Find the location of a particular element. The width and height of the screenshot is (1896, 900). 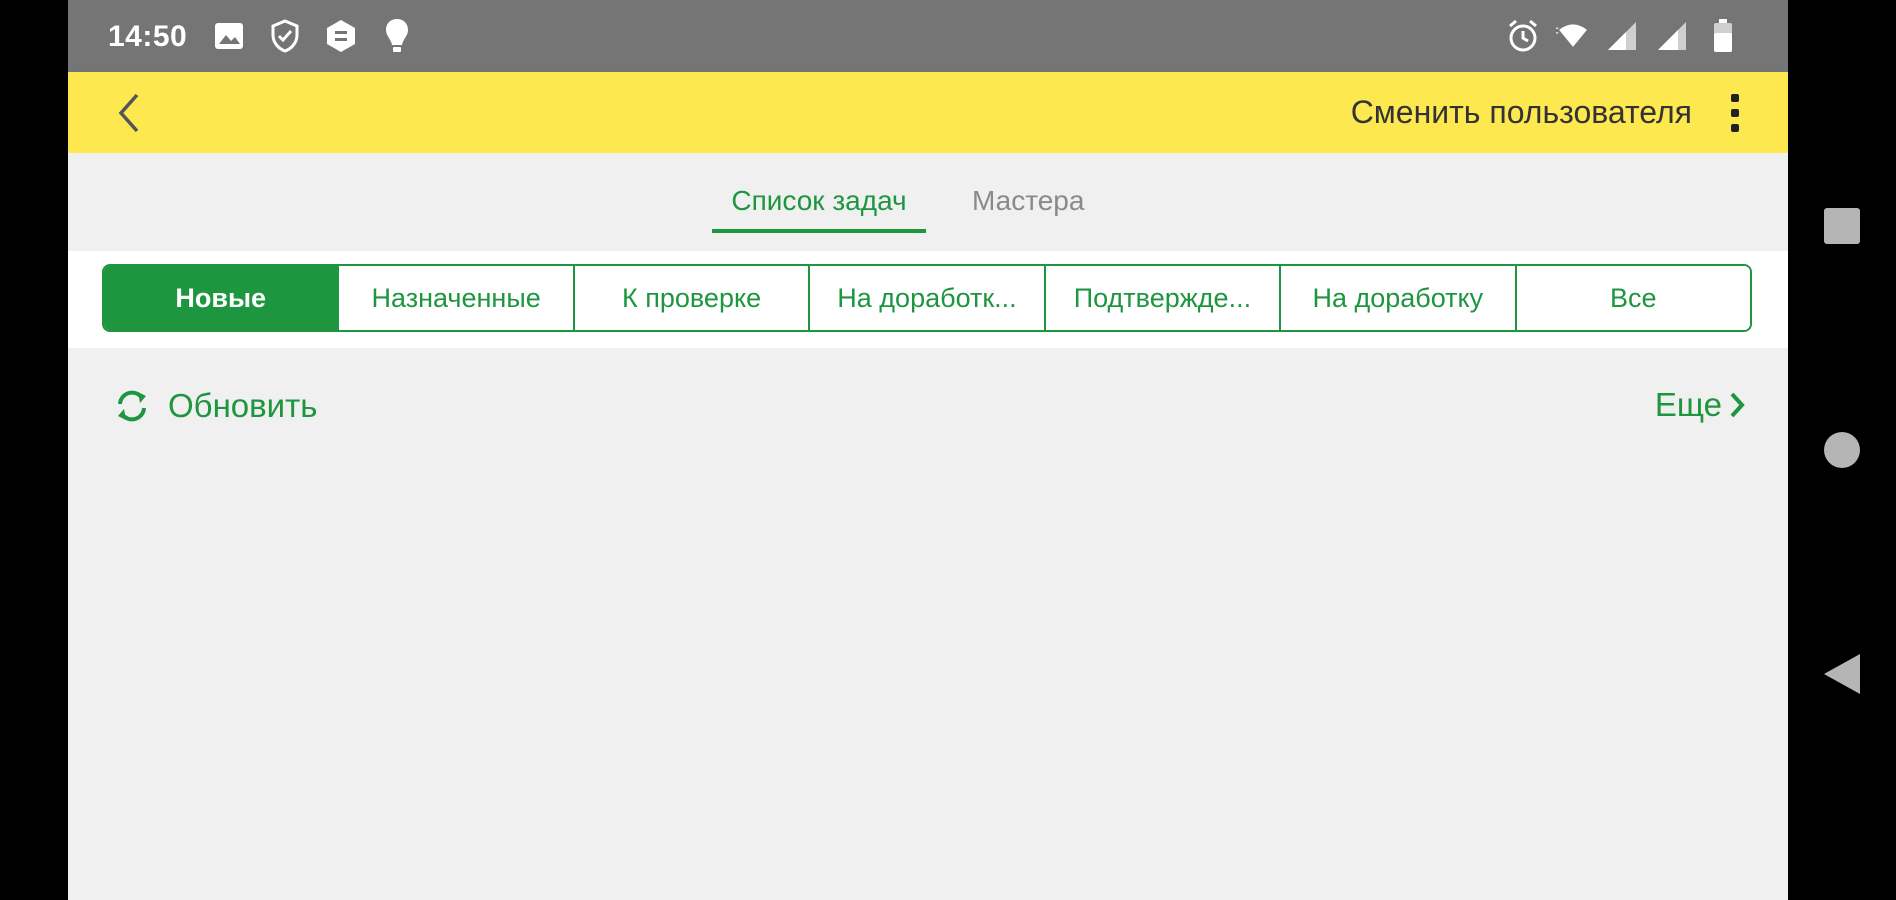

alarm-icon is located at coordinates (1523, 36).